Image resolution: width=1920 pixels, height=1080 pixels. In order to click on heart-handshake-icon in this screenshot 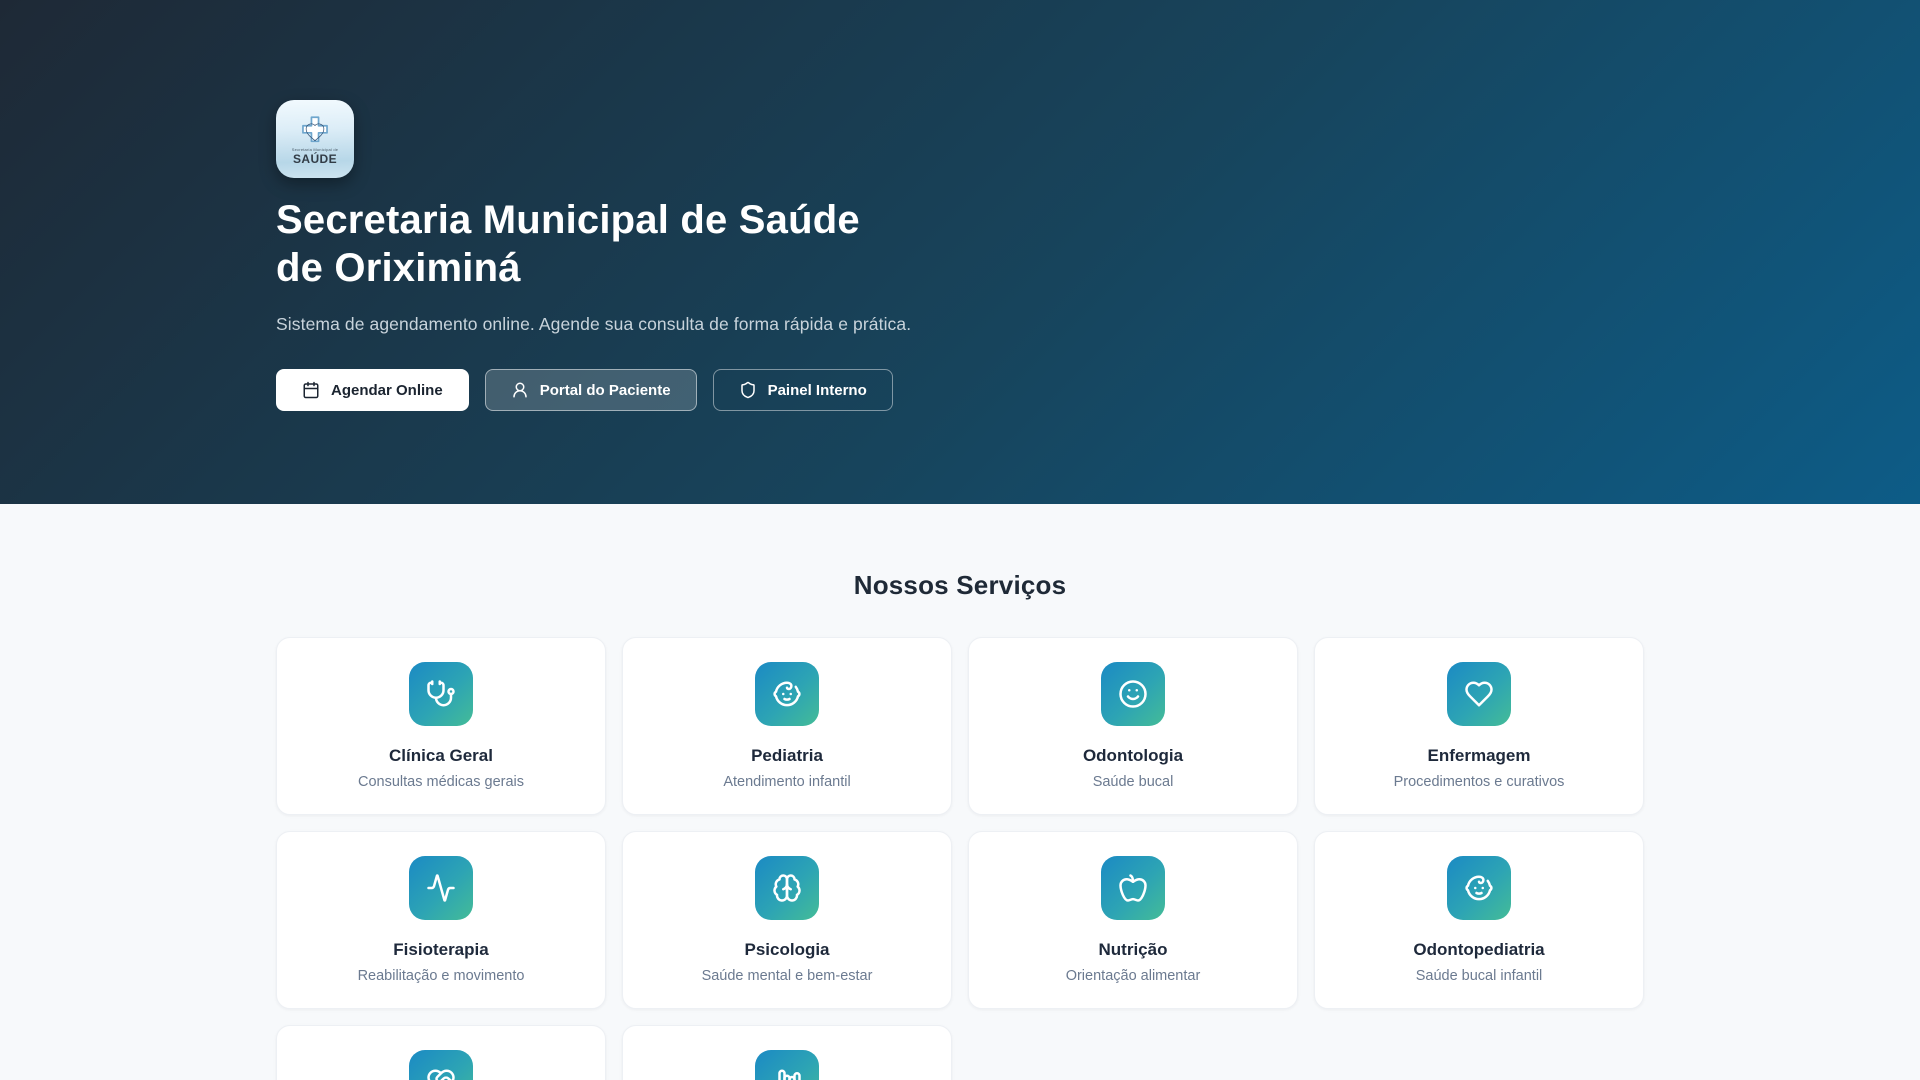, I will do `click(441, 1065)`.